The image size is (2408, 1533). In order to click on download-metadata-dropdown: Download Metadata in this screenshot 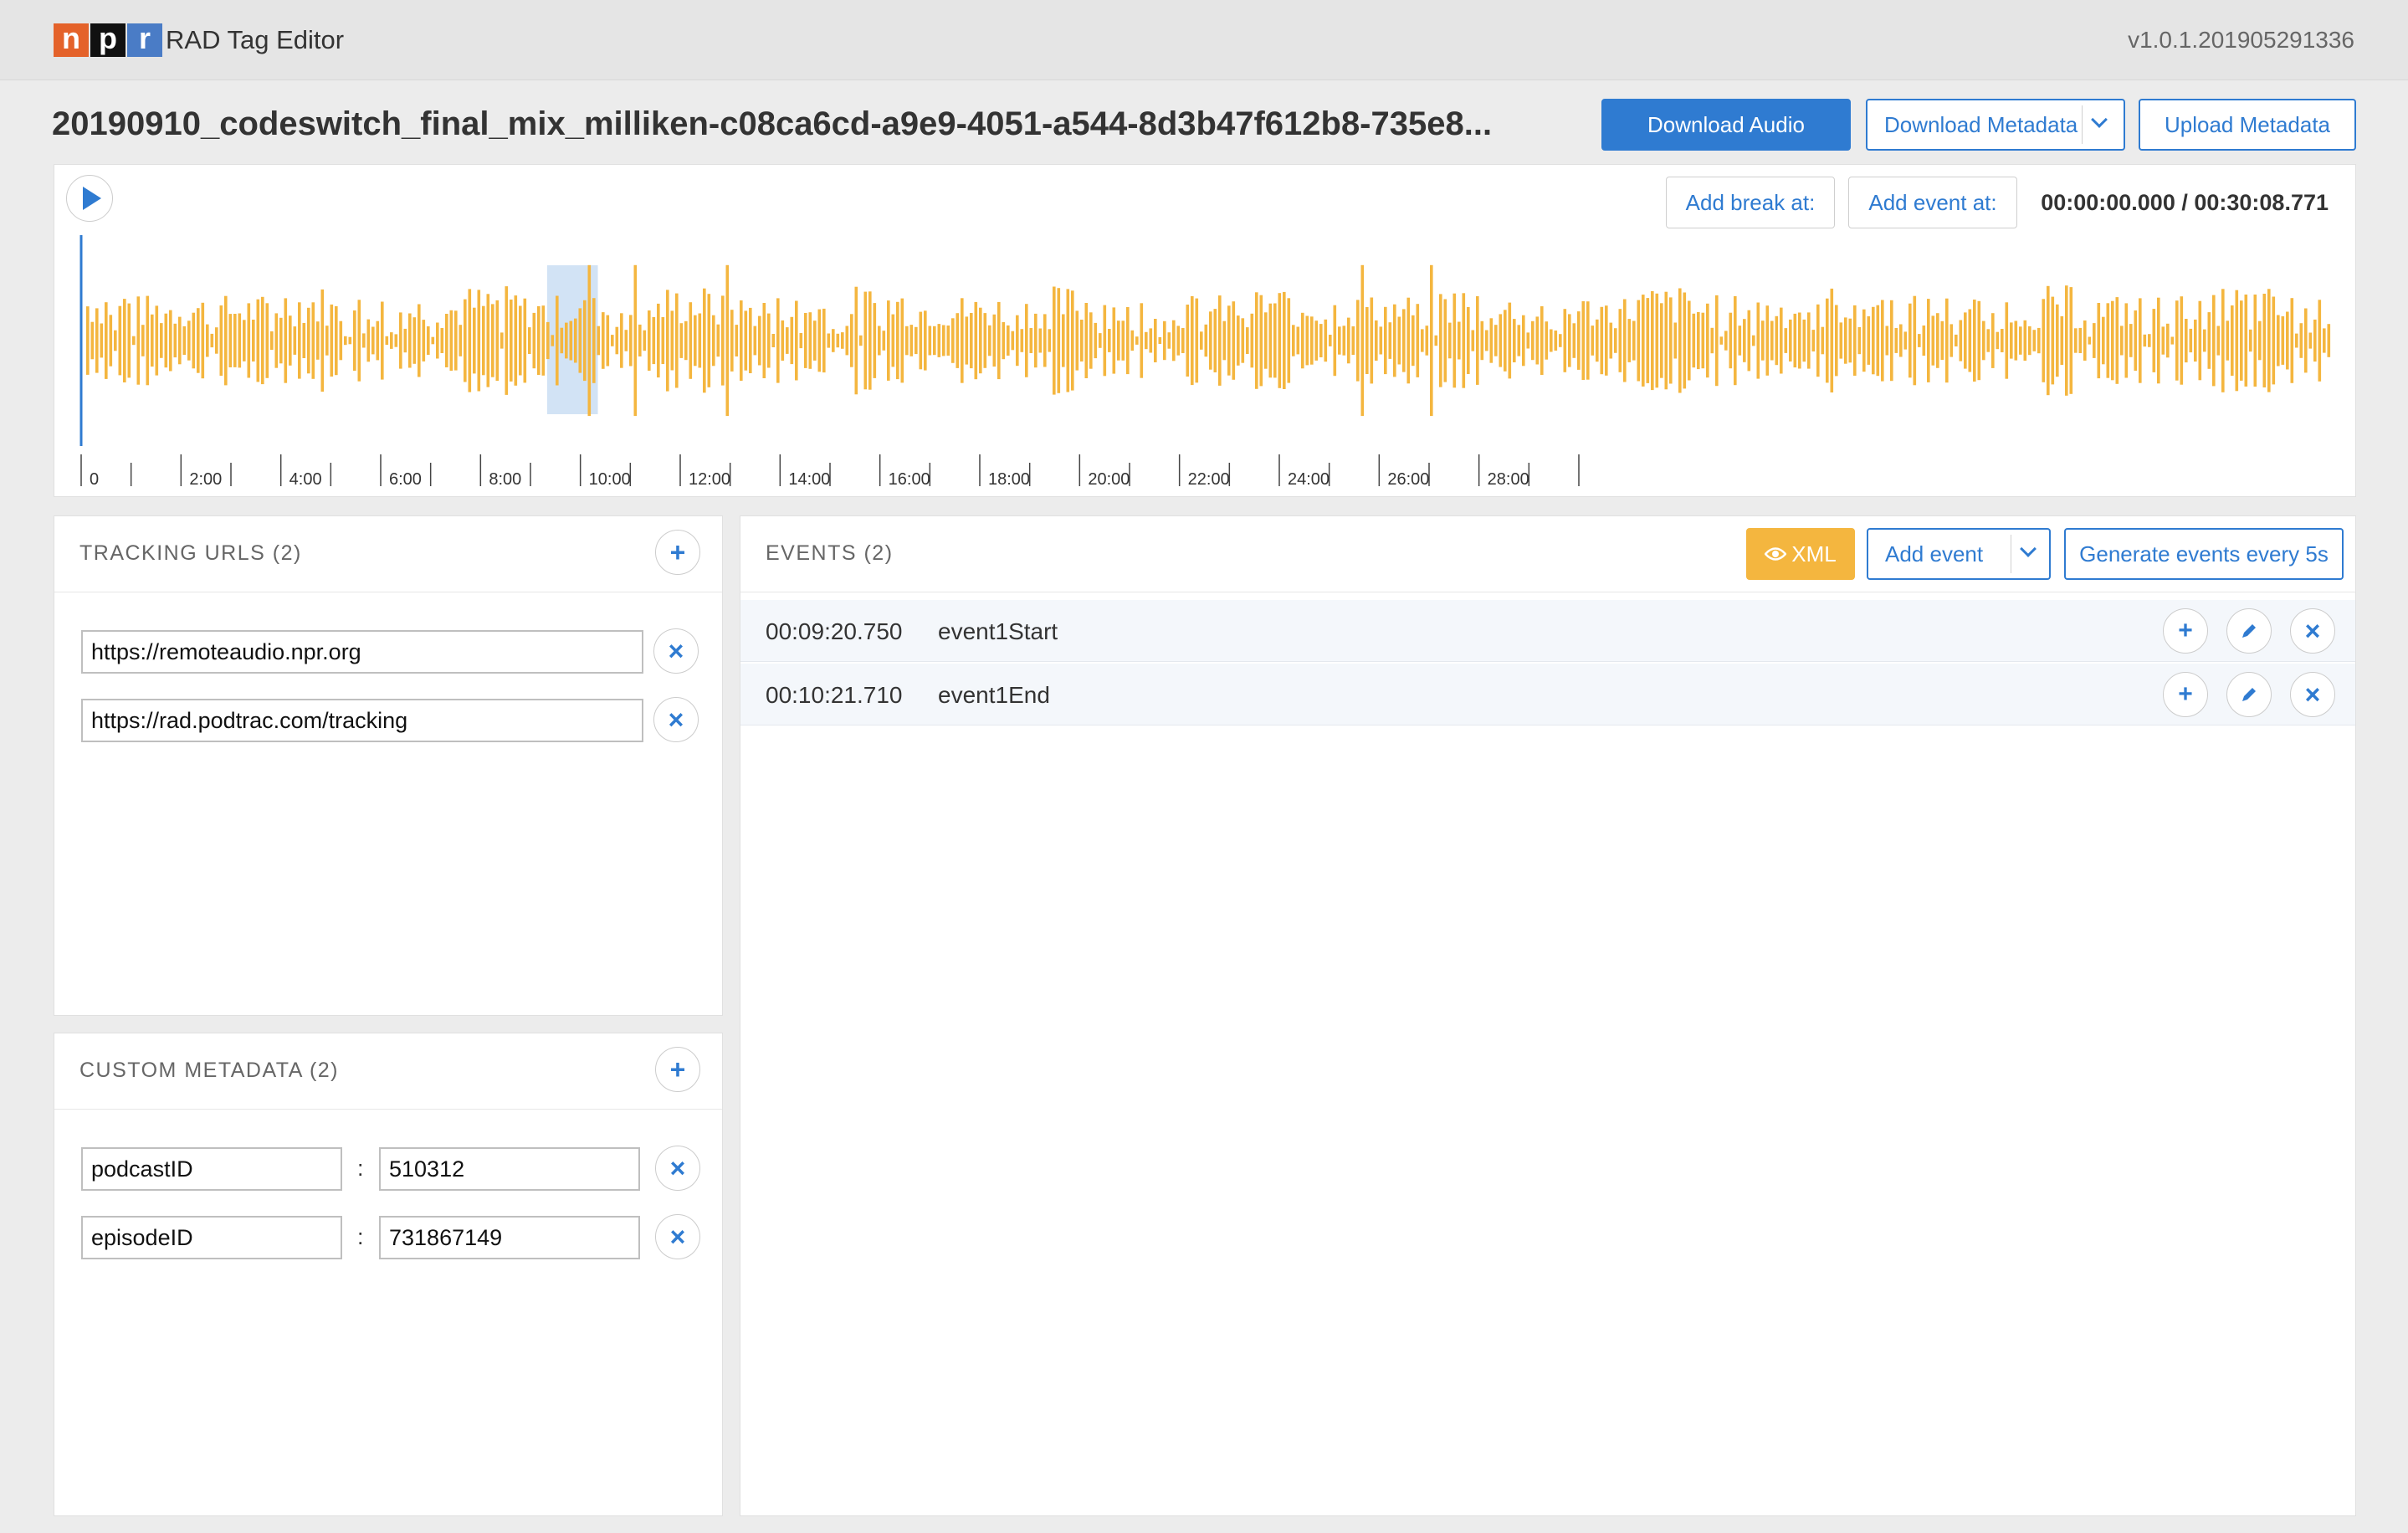, I will do `click(1995, 125)`.